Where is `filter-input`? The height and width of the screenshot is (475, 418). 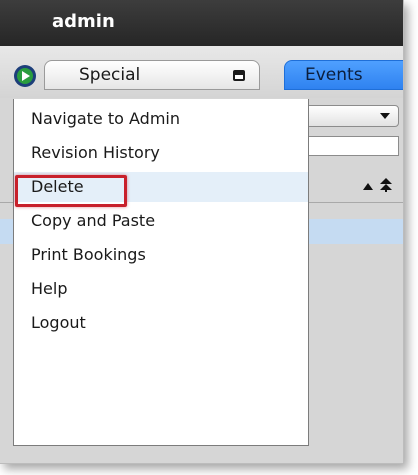 filter-input is located at coordinates (348, 146).